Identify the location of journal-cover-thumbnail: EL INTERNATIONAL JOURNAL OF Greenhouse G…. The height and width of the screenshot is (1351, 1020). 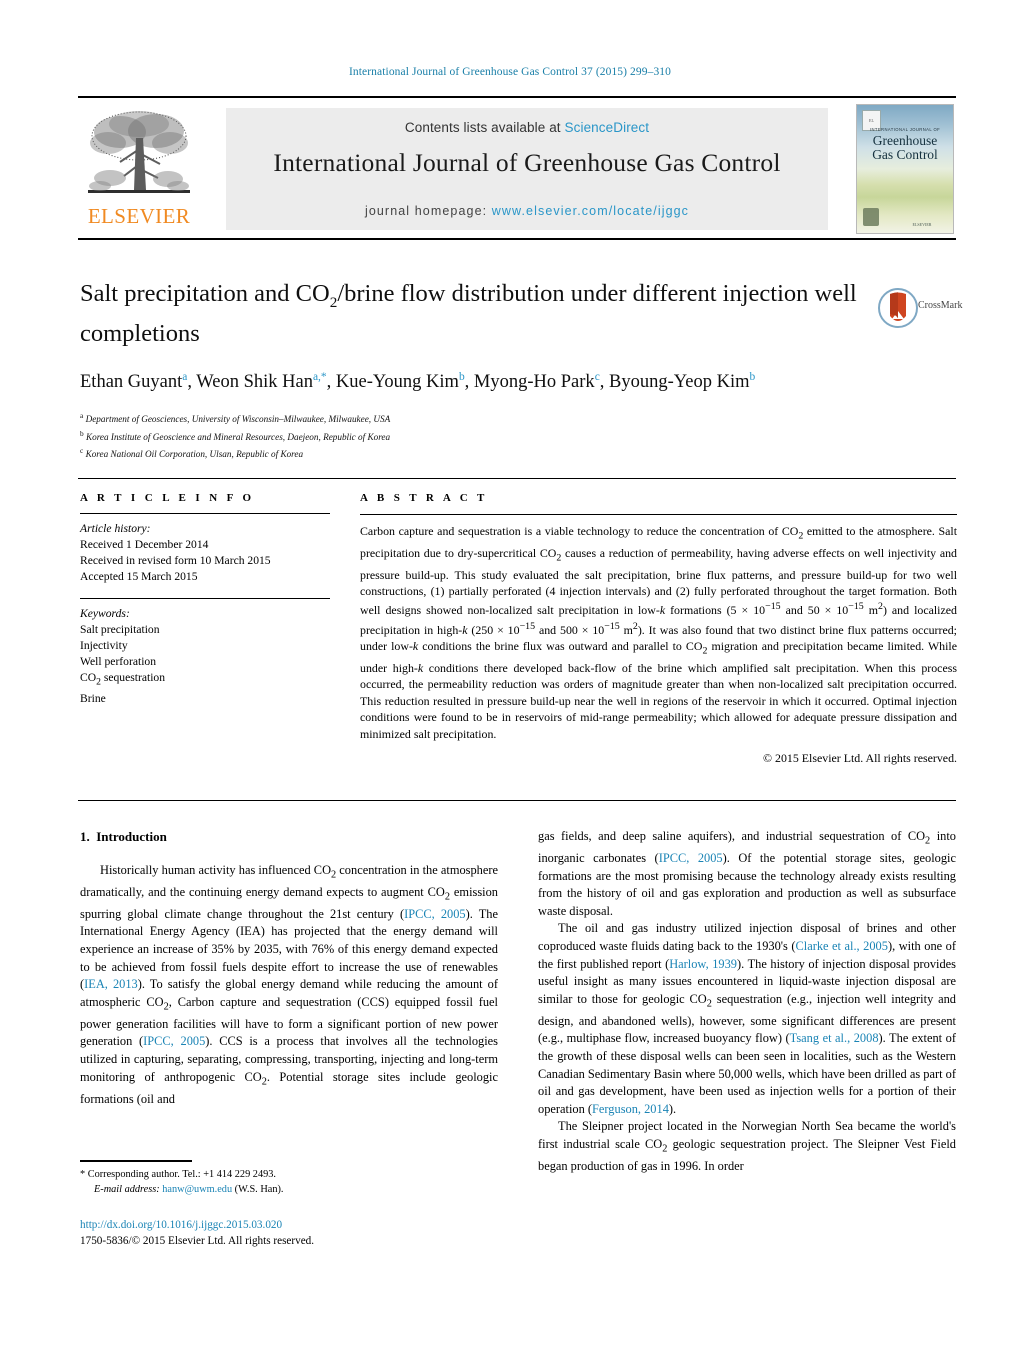
(905, 169).